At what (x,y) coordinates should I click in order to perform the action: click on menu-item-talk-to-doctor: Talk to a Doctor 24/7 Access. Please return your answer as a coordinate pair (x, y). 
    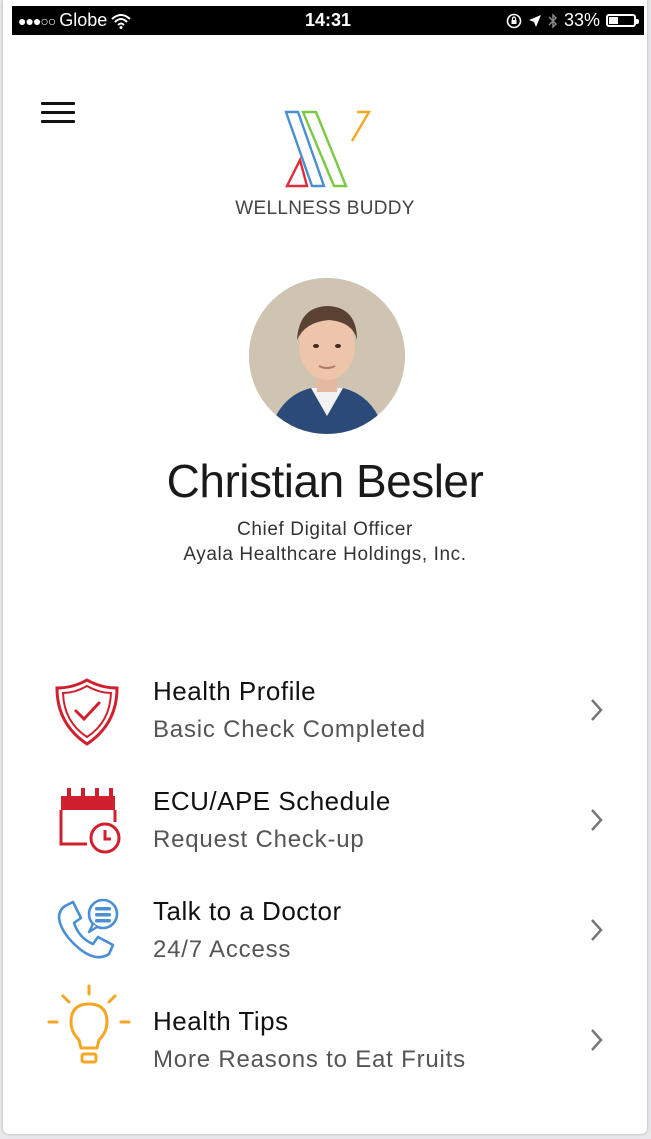
    Looking at the image, I should click on (325, 942).